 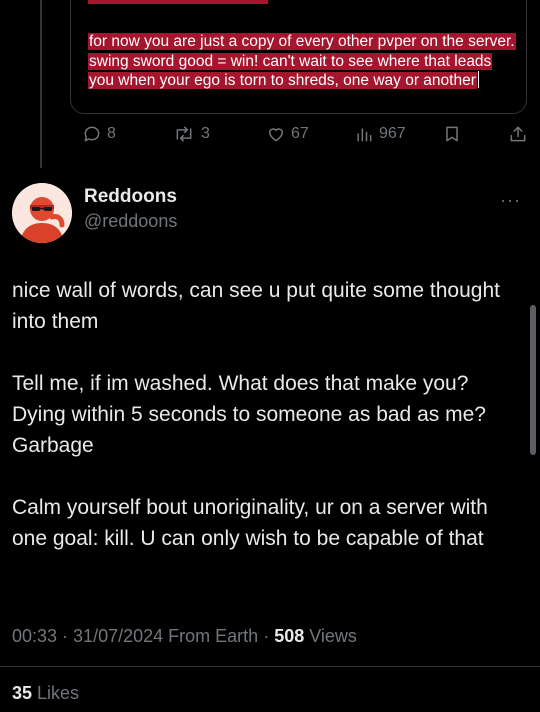 I want to click on like-button: 67, so click(x=287, y=134).